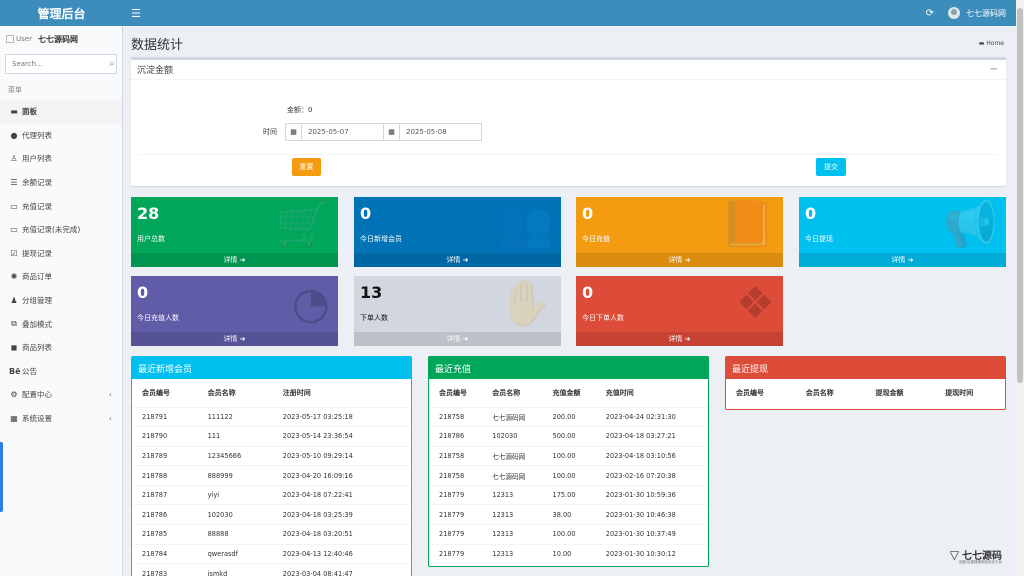 This screenshot has width=1024, height=576. I want to click on sidebar-item-label: 充值记录(未完成), so click(51, 230).